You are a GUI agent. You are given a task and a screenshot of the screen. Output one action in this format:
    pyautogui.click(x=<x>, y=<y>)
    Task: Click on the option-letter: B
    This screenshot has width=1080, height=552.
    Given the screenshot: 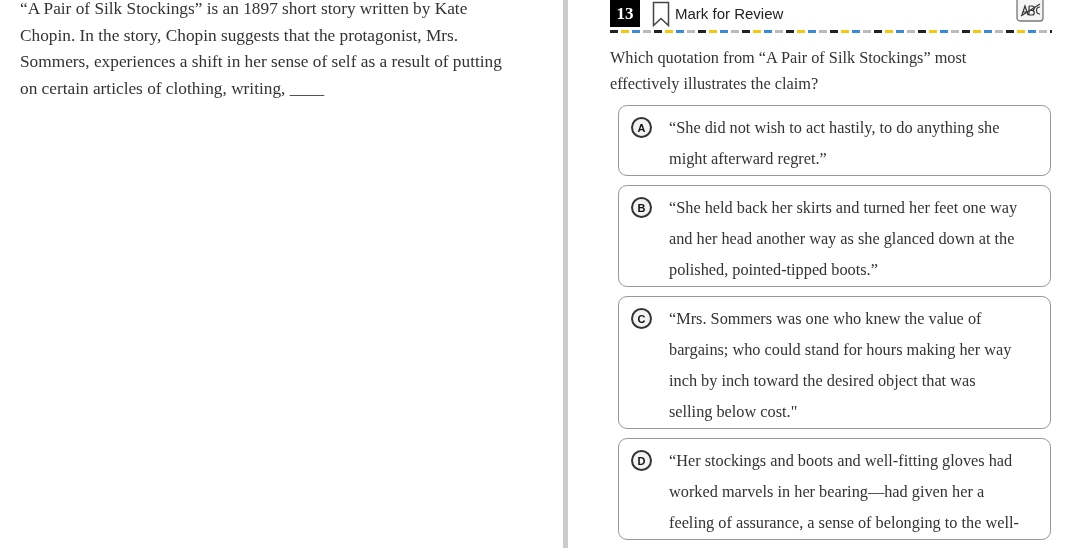 What is the action you would take?
    pyautogui.click(x=641, y=207)
    